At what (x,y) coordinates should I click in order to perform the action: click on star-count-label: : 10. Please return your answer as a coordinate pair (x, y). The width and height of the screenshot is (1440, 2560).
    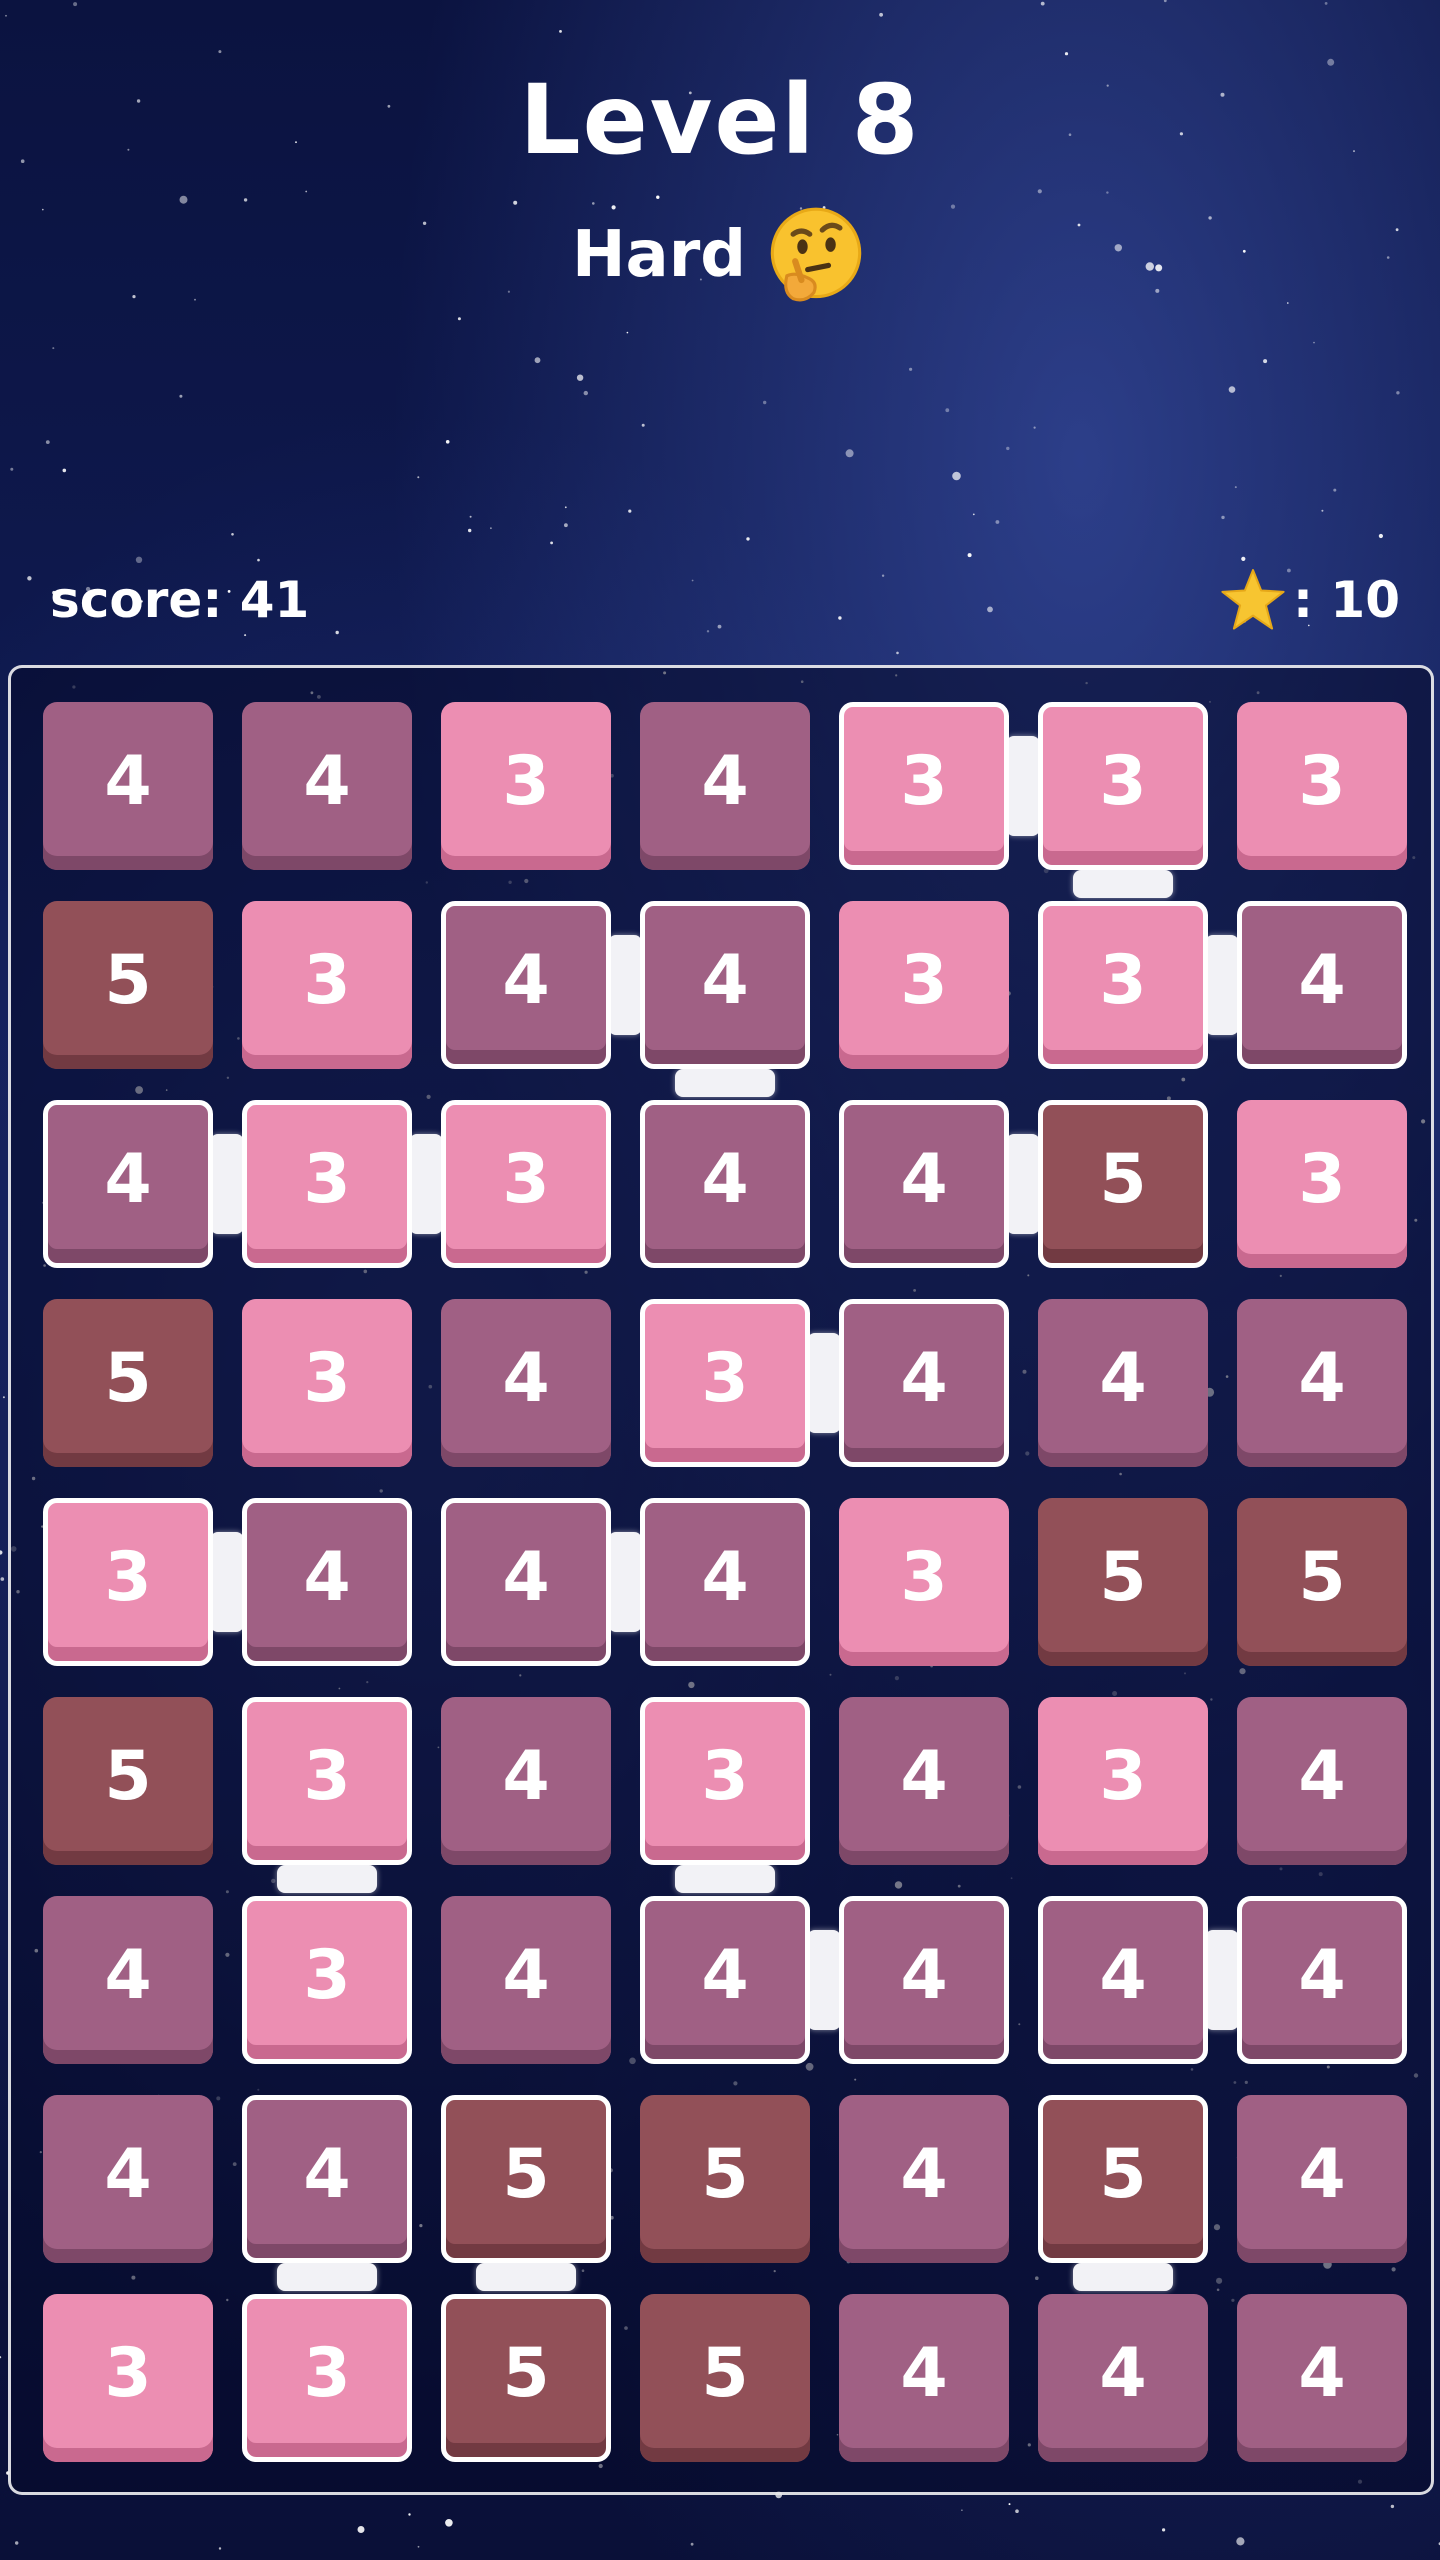
    Looking at the image, I should click on (1346, 600).